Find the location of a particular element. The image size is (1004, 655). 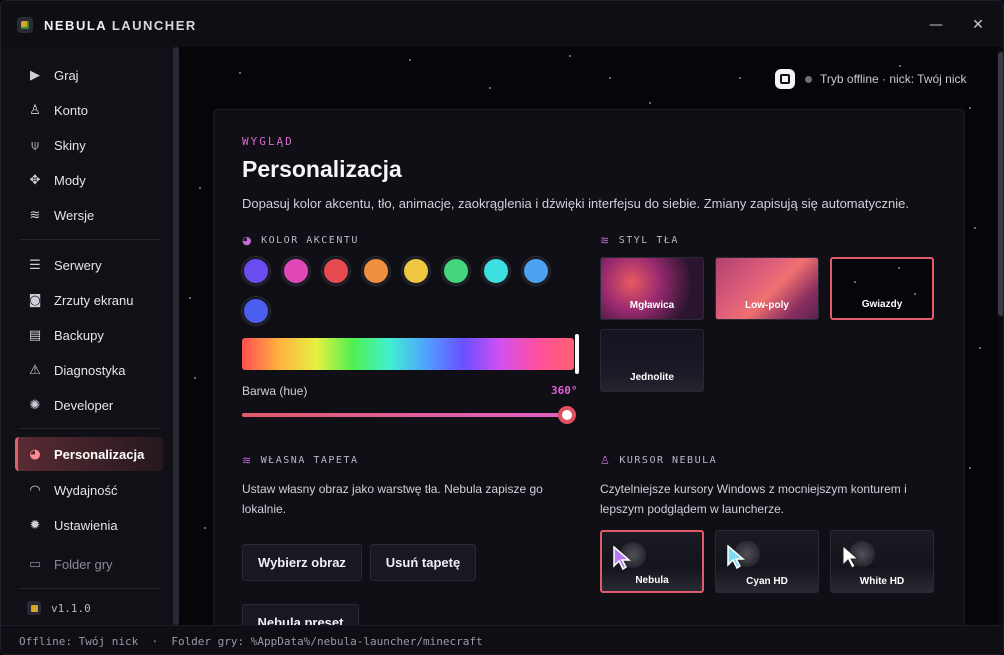

cursor-option-label: Nebula is located at coordinates (652, 580).